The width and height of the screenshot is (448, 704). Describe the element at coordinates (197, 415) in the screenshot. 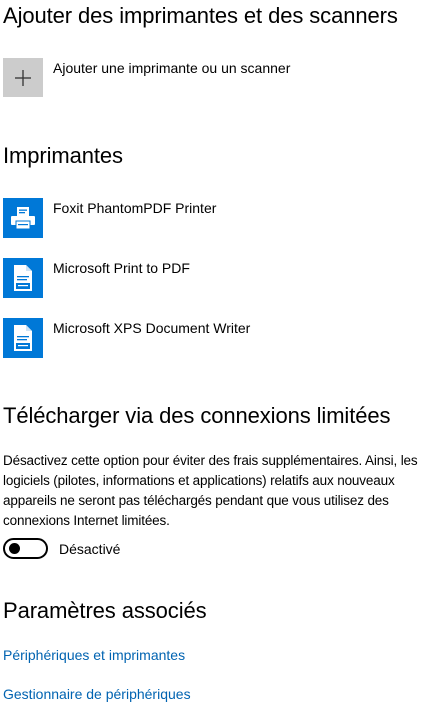

I see `metered-download-heading: Télécharger via des connexions limitées` at that location.